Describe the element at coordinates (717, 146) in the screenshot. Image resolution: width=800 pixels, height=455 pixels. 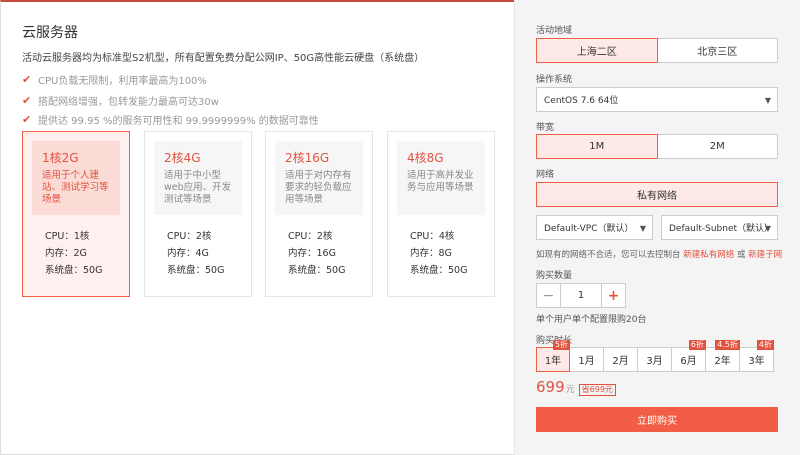
I see `bandwidth-option-2m: 2M` at that location.